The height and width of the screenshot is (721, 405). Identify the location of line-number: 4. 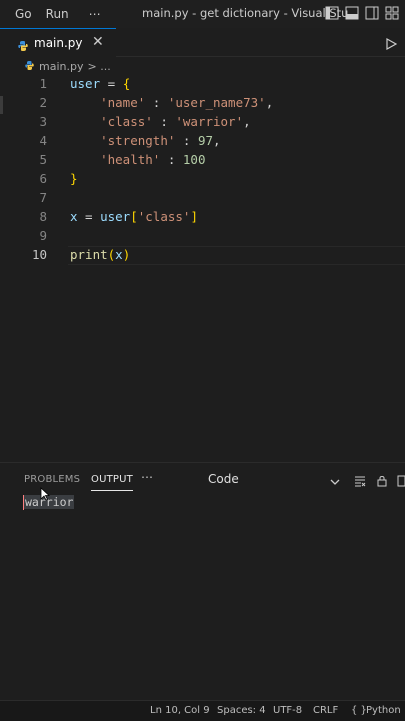
(43, 140).